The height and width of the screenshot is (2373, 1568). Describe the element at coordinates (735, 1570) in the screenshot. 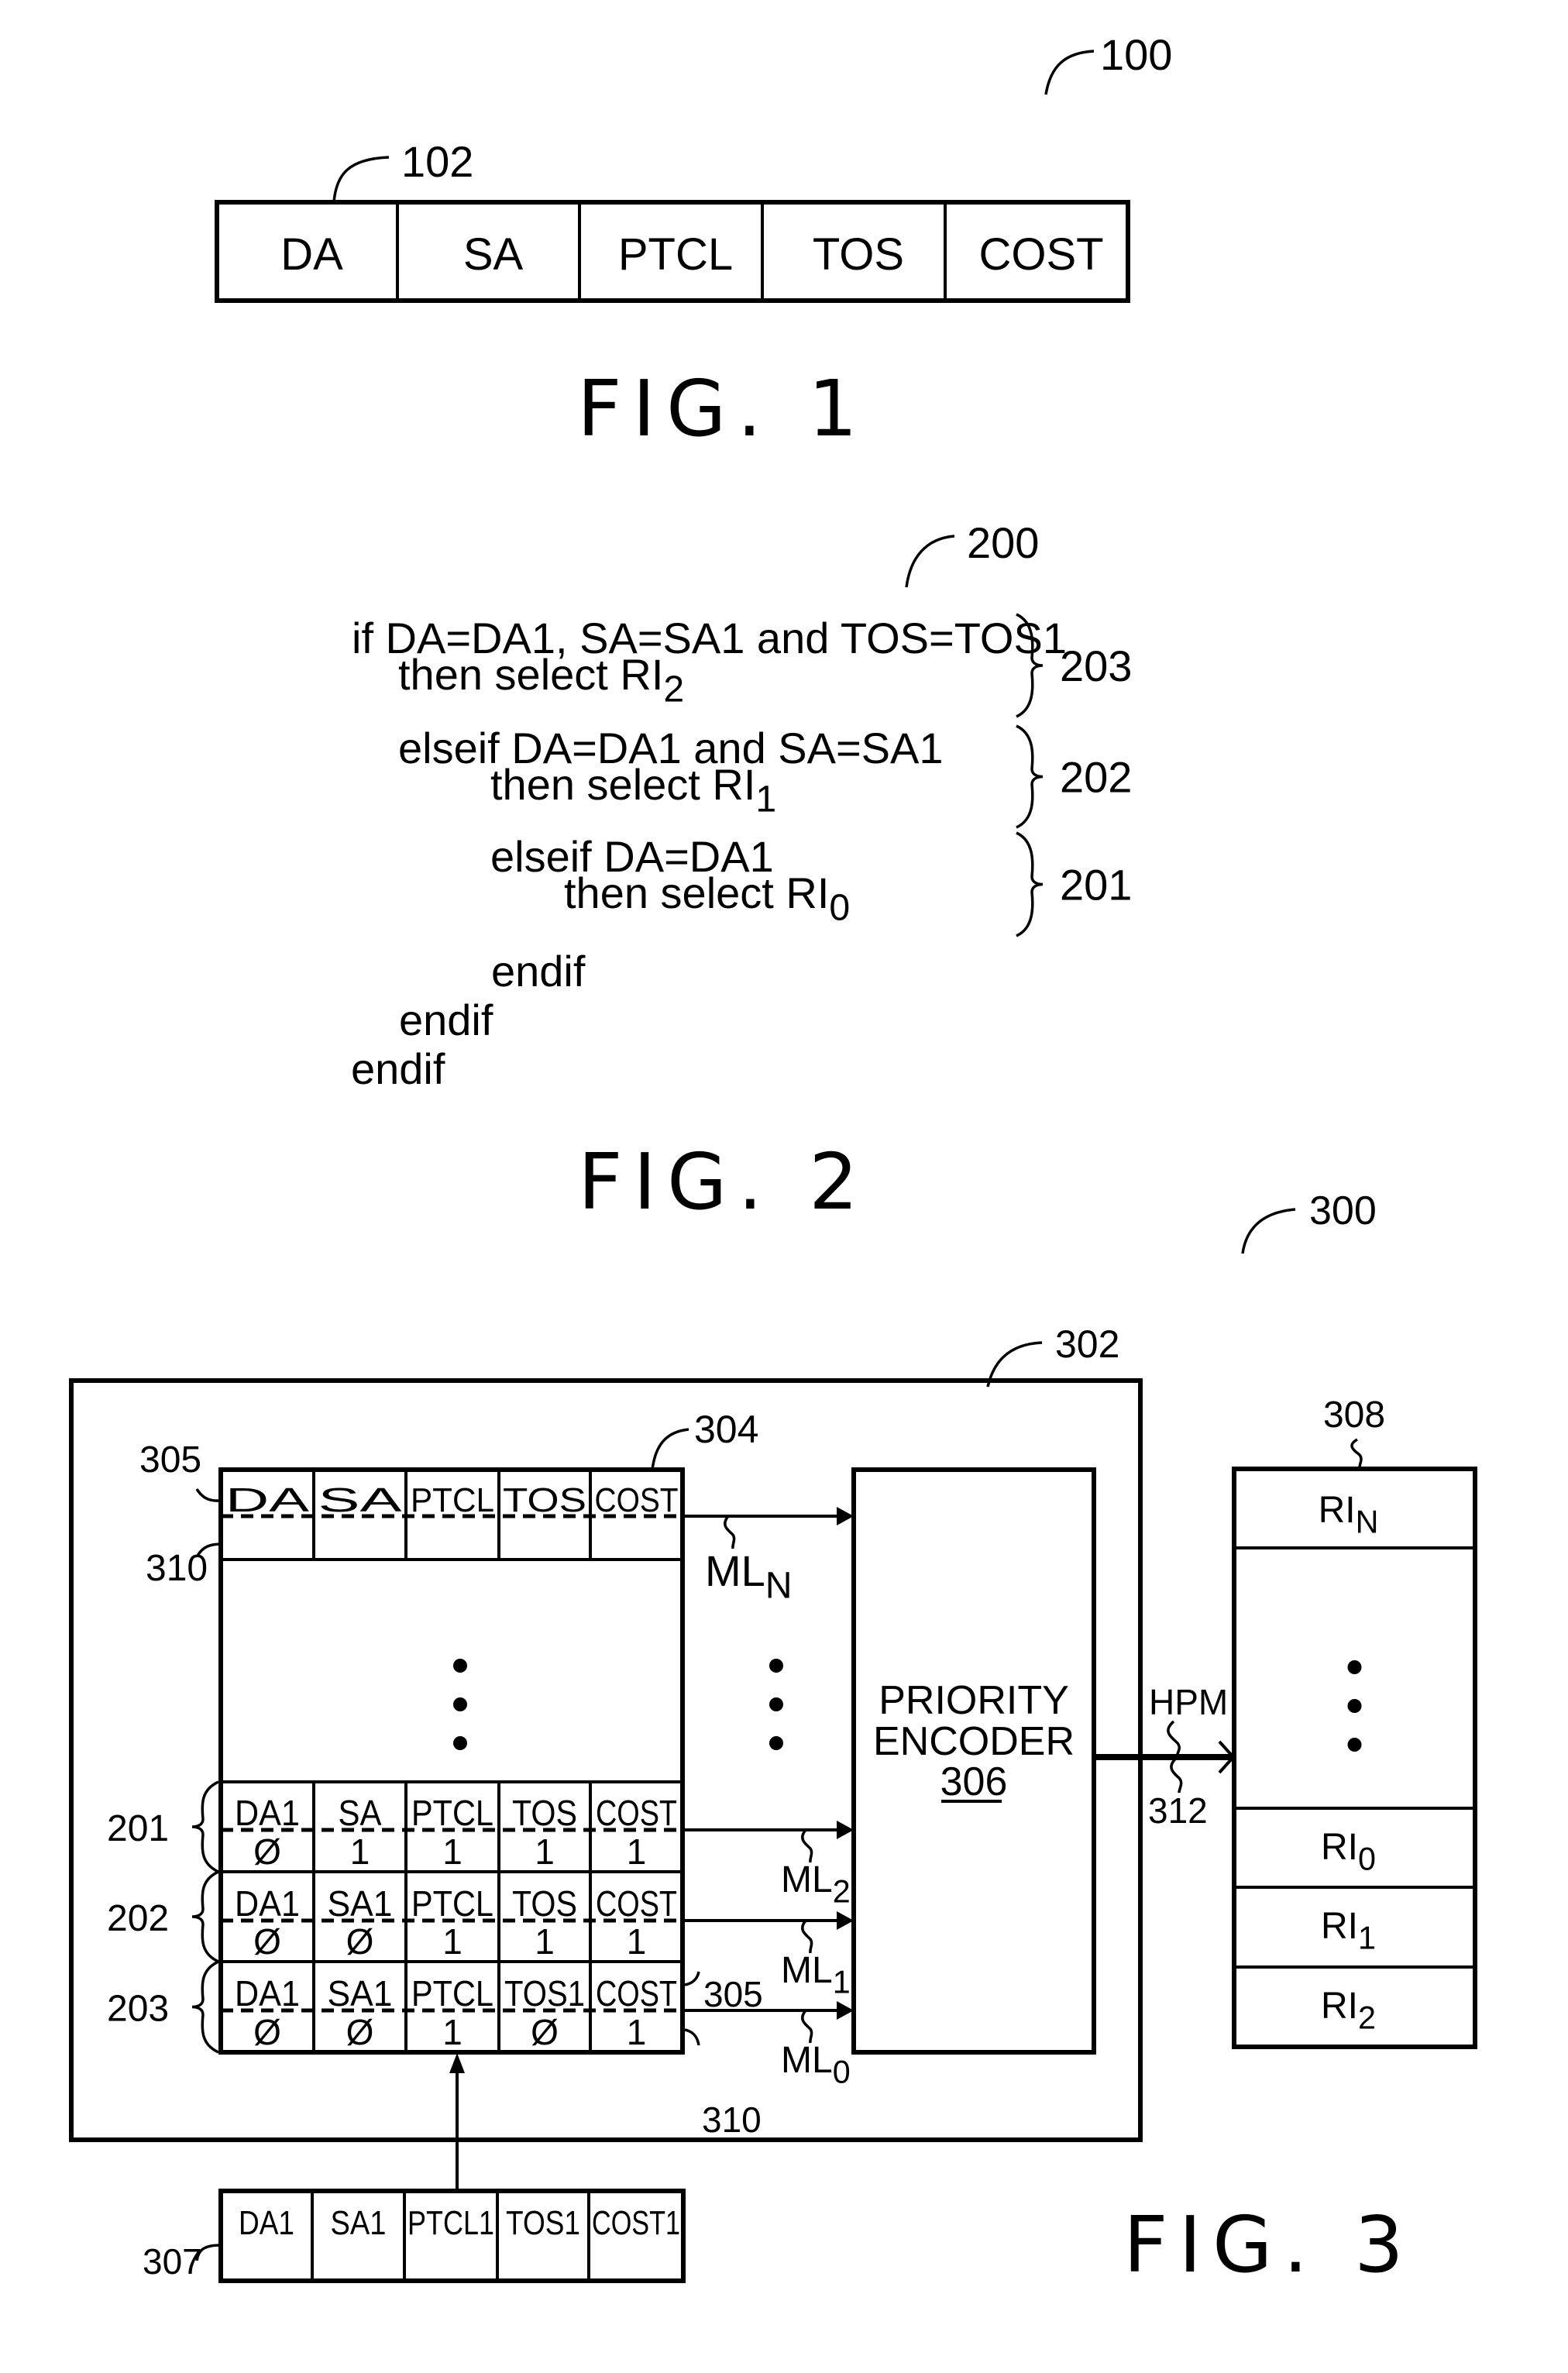

I see `match-line-n-label-main: ML` at that location.